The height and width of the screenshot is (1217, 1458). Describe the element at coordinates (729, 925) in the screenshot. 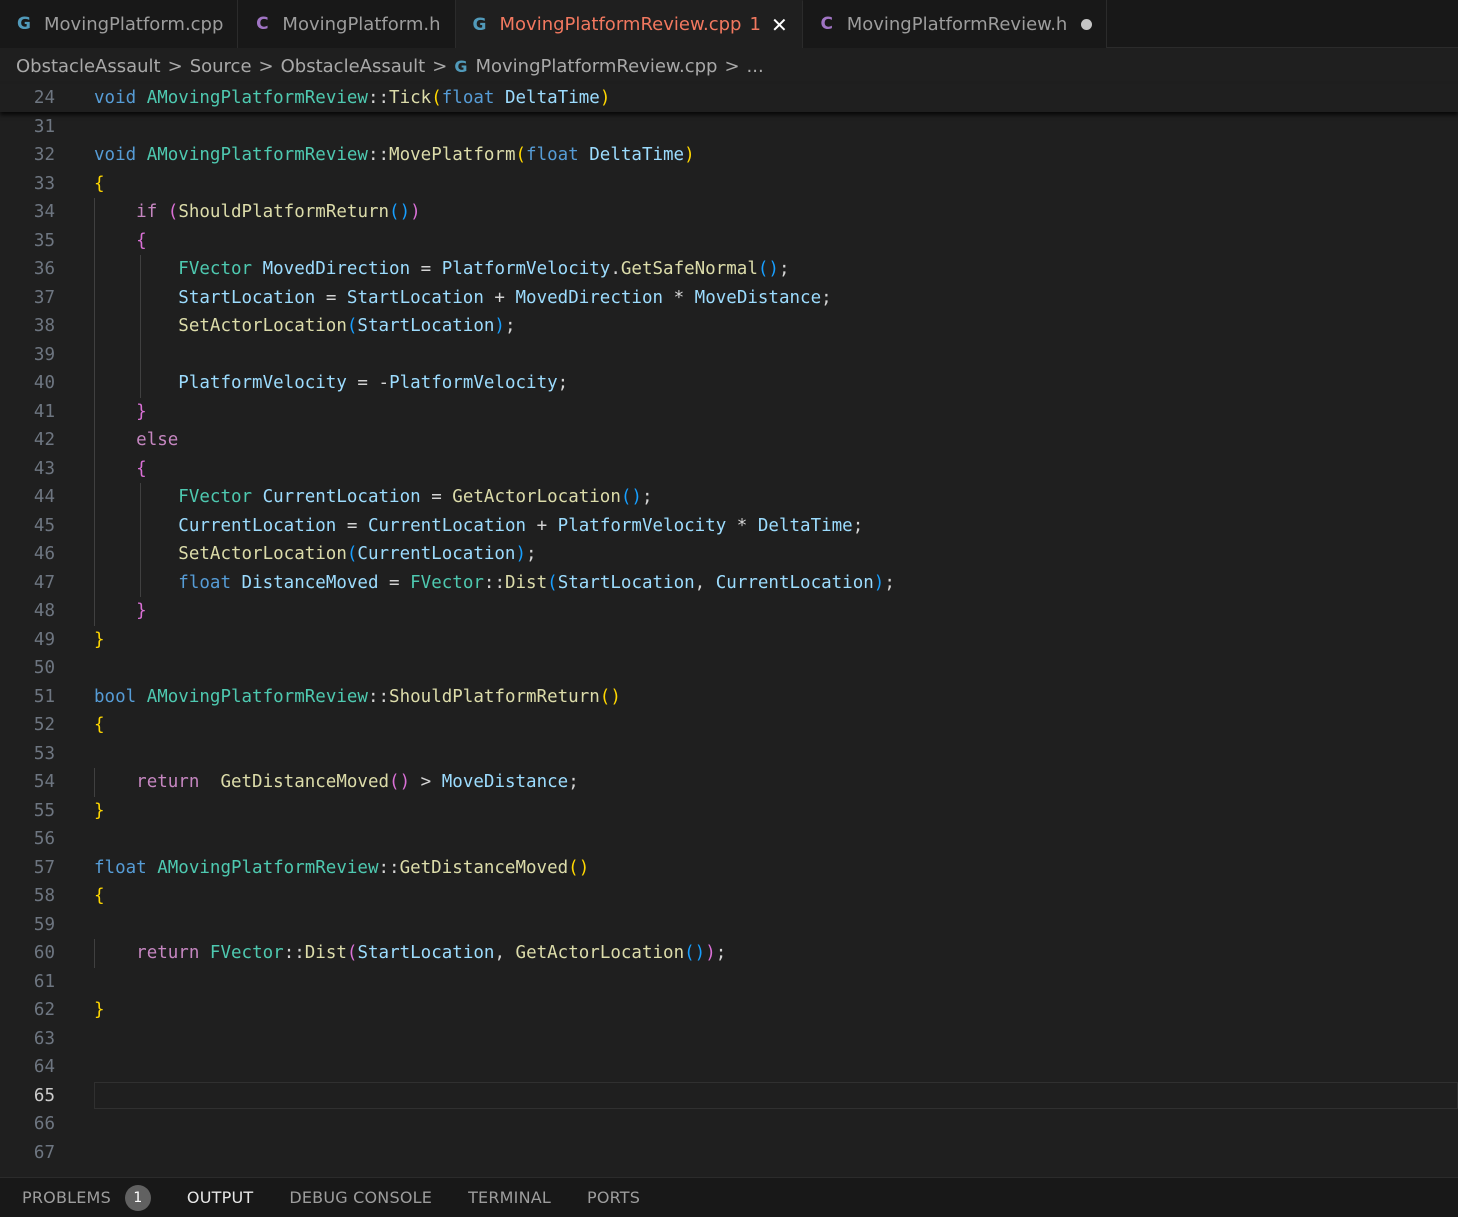

I see `code-line: 59` at that location.